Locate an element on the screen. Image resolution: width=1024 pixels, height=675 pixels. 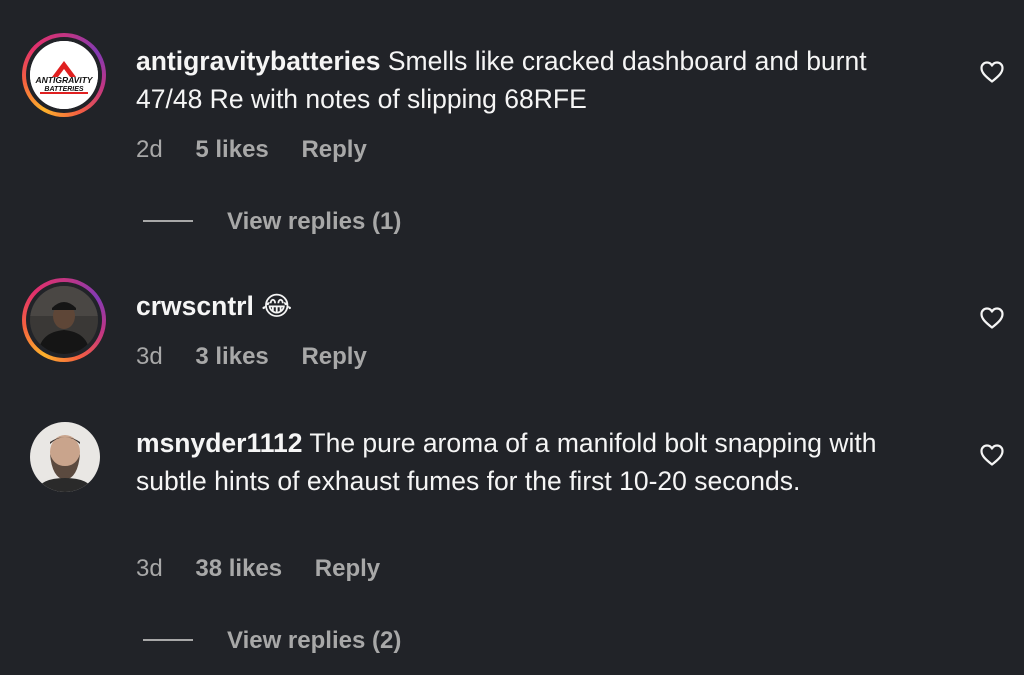
laughing-emoji: 😂 is located at coordinates (277, 306).